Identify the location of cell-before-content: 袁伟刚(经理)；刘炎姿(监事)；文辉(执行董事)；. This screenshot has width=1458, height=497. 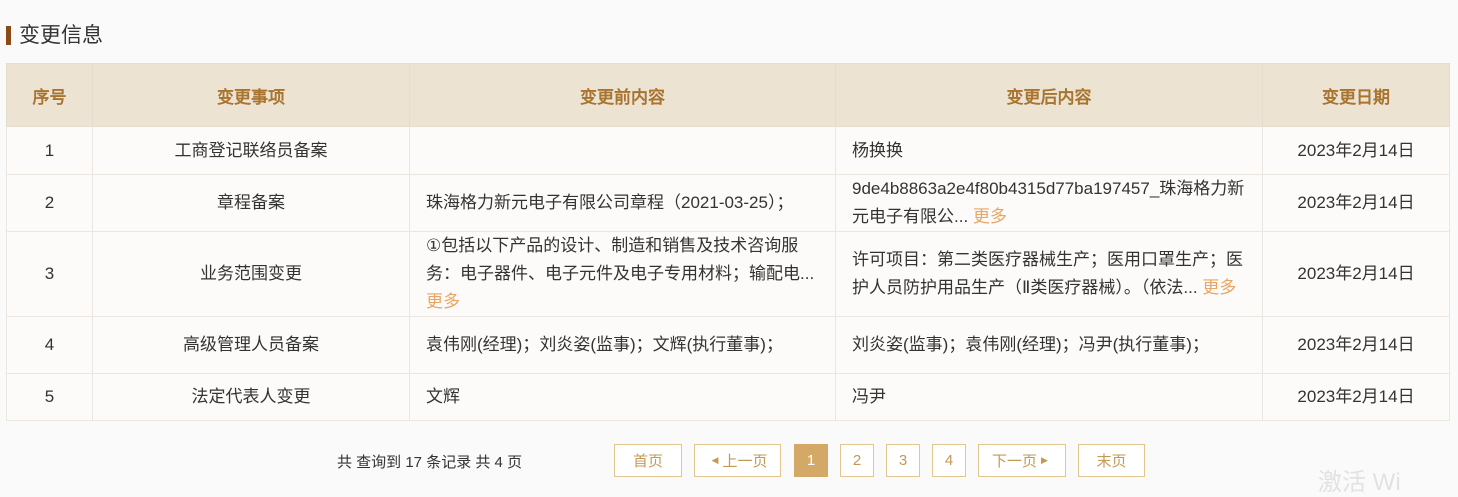
(622, 345).